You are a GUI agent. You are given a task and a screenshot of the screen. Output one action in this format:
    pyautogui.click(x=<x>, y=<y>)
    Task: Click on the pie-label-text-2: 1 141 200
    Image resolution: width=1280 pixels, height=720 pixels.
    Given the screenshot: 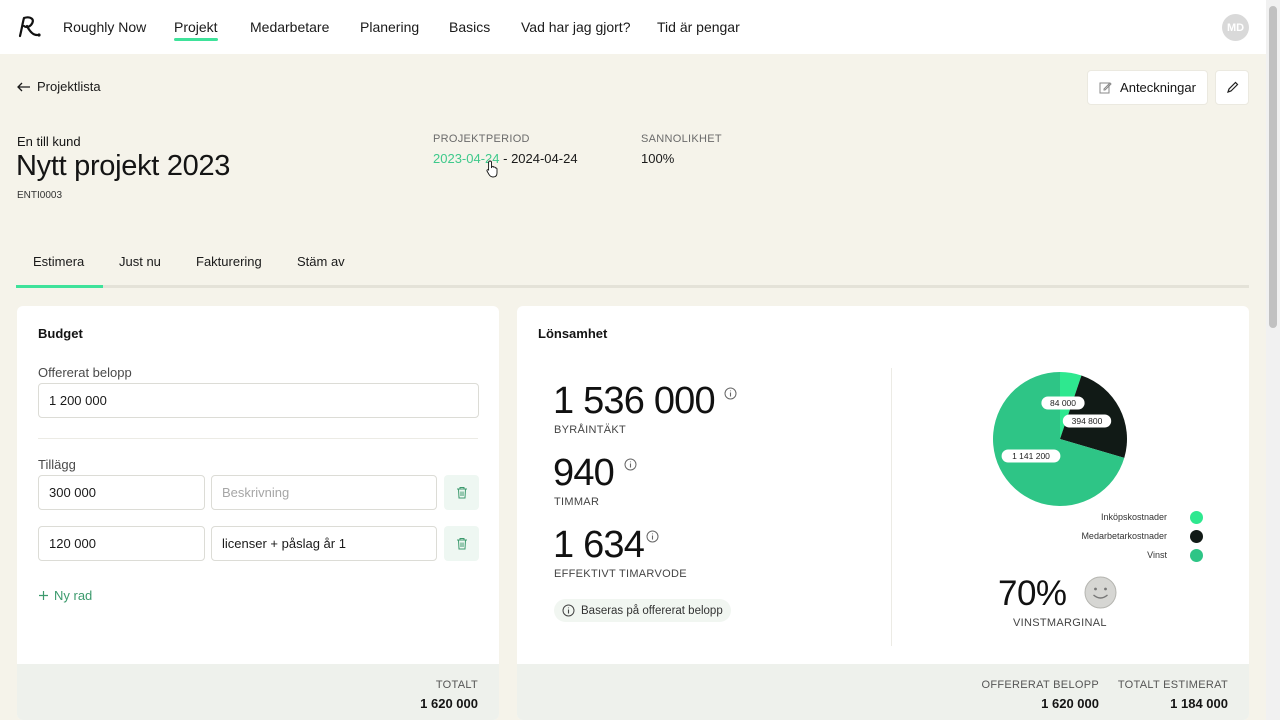 What is the action you would take?
    pyautogui.click(x=1031, y=456)
    